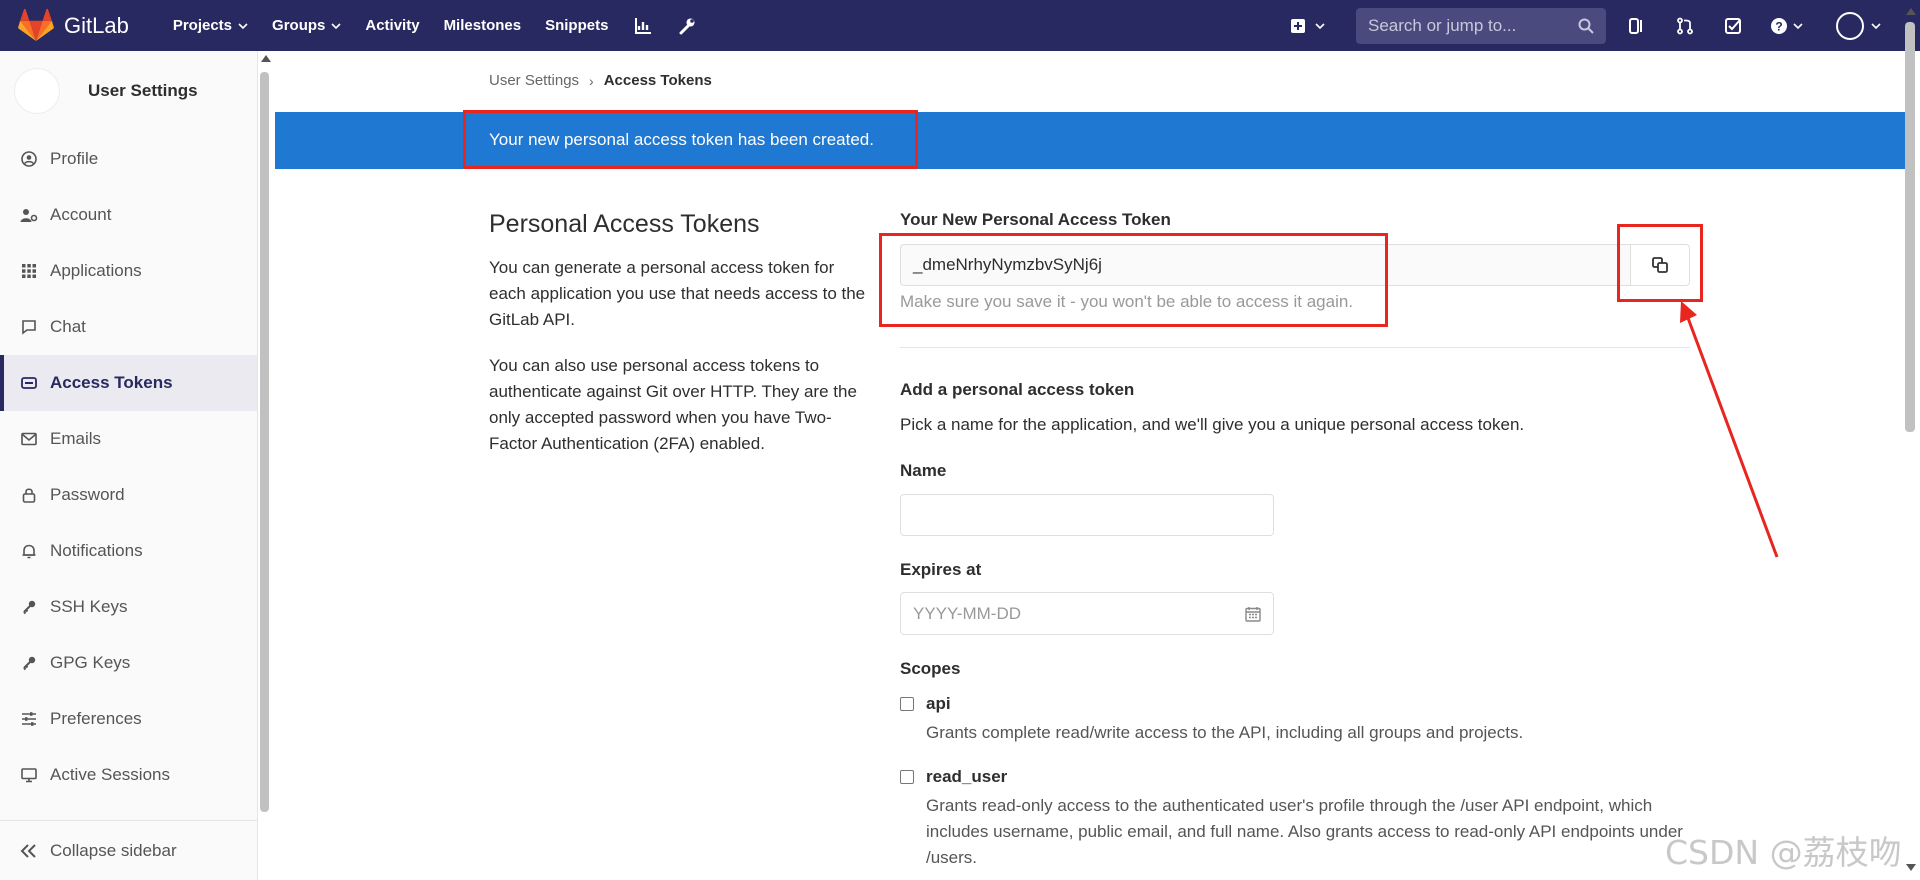 This screenshot has width=1920, height=880. What do you see at coordinates (392, 25) in the screenshot?
I see `nav-activity: Activity` at bounding box center [392, 25].